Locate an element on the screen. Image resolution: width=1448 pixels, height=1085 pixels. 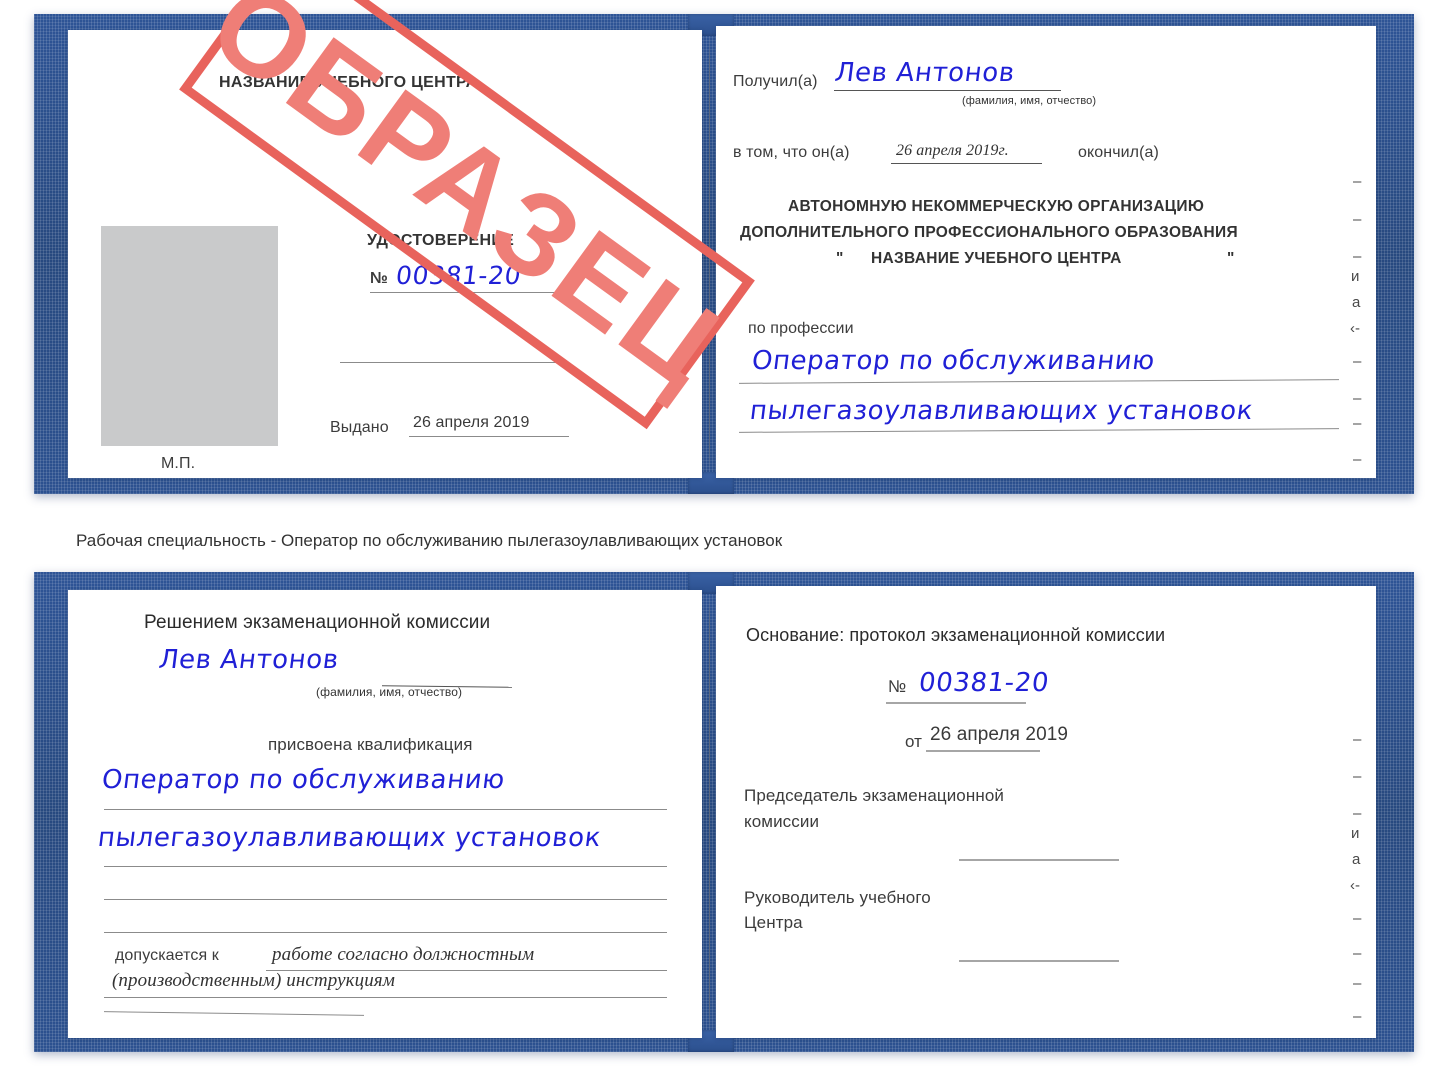
chairman-signature-rule is located at coordinates (1039, 860).